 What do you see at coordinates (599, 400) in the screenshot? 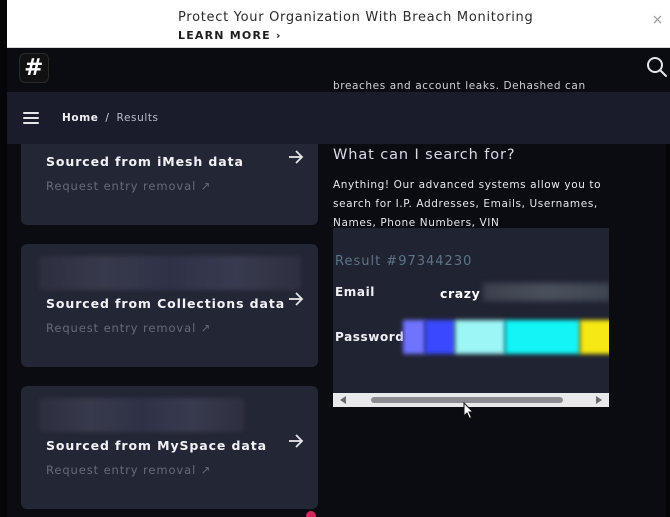
I see `scroll-right-icon` at bounding box center [599, 400].